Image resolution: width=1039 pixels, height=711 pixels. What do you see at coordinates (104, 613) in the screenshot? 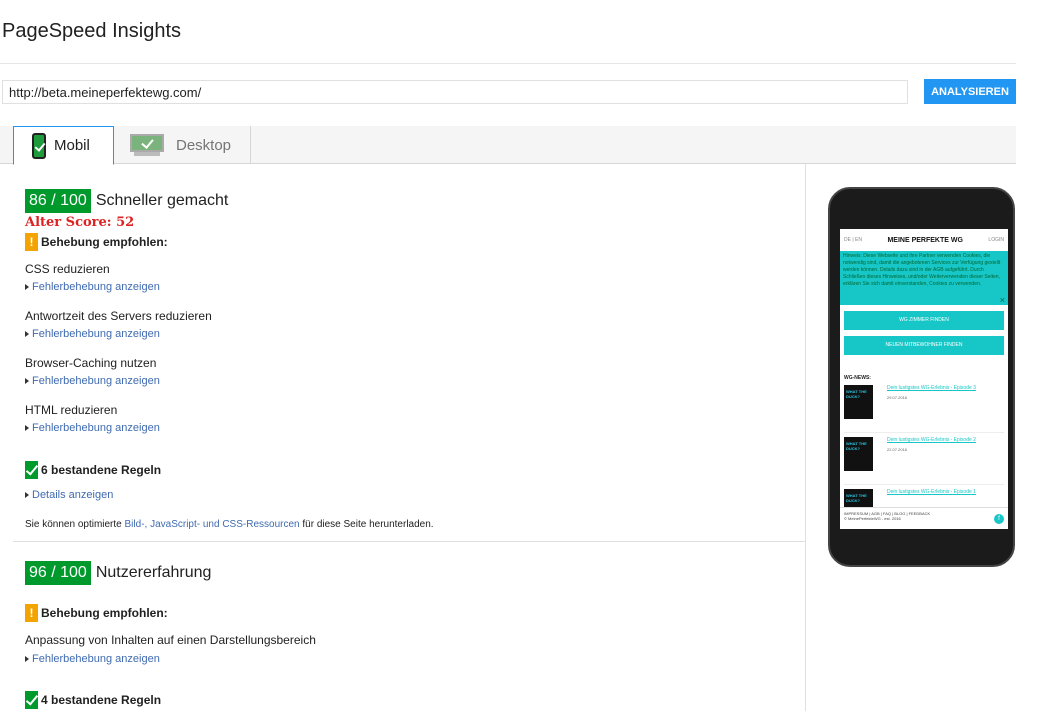
I see `ux-recommend-label: Behebung empfohlen:` at bounding box center [104, 613].